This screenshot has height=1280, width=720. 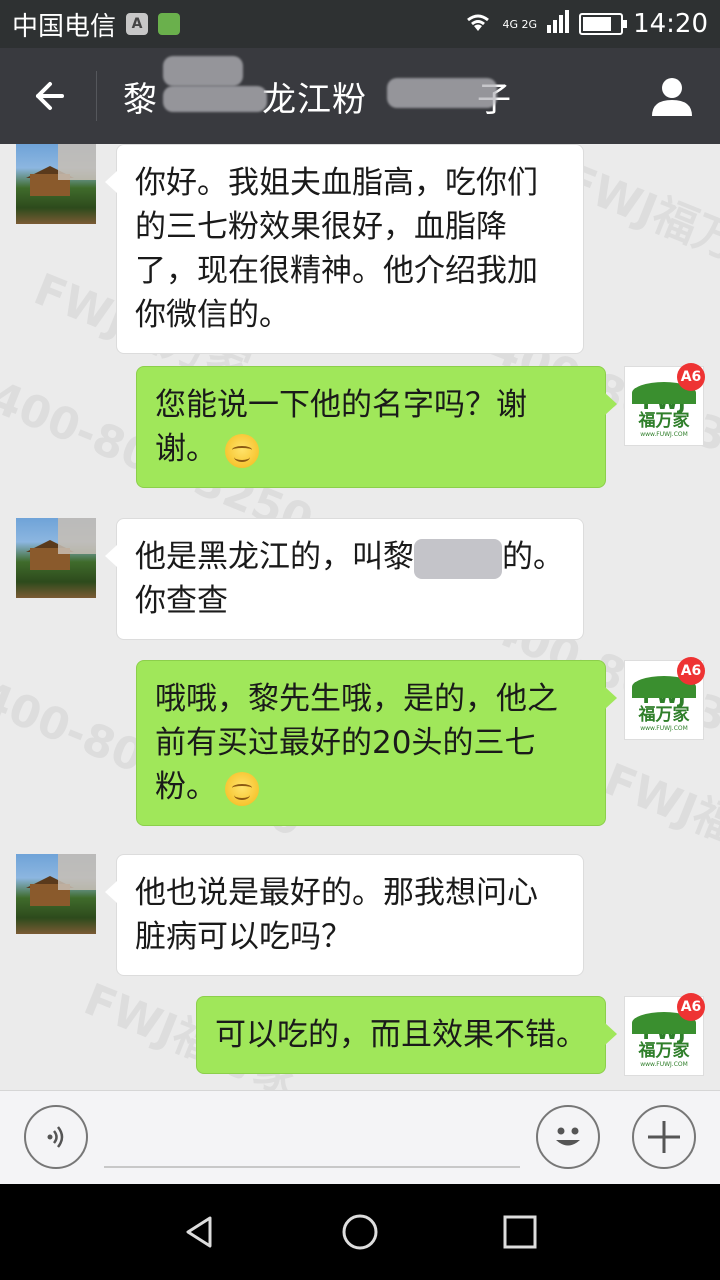 I want to click on nav-recents-button, so click(x=520, y=1232).